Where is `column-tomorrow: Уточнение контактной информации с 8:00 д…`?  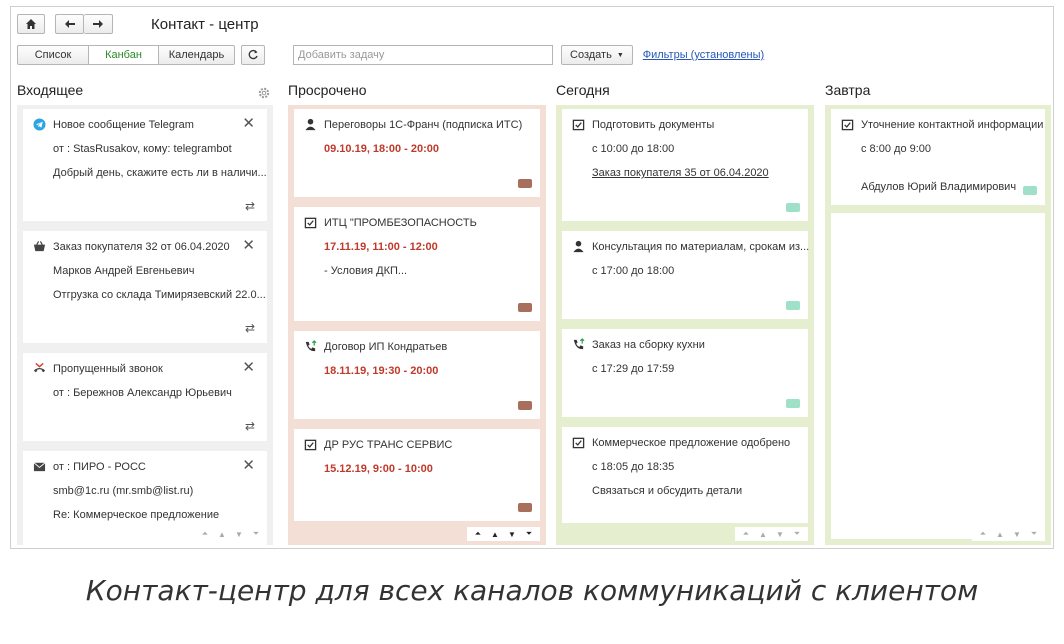 column-tomorrow: Уточнение контактной информации с 8:00 д… is located at coordinates (938, 325).